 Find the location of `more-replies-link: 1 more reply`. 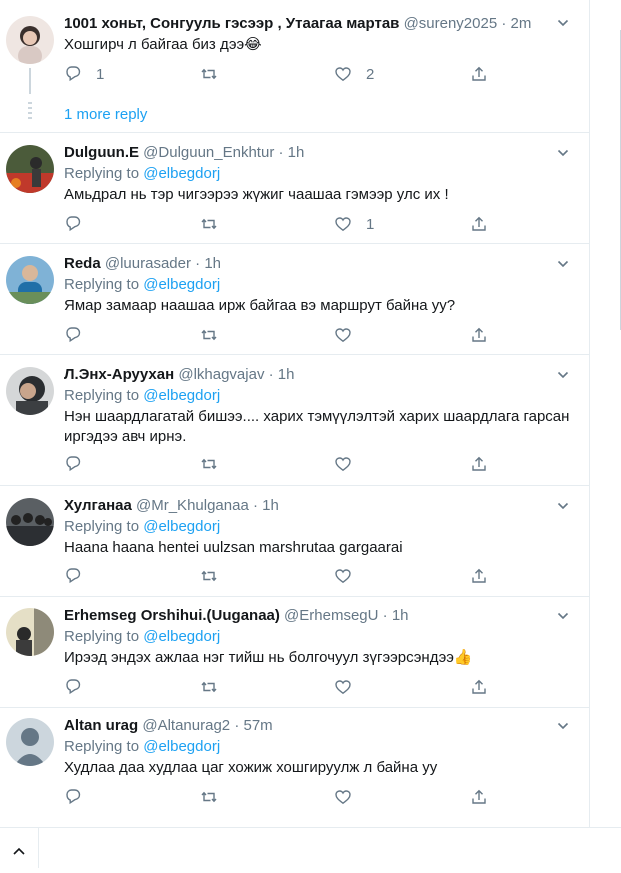

more-replies-link: 1 more reply is located at coordinates (105, 114).